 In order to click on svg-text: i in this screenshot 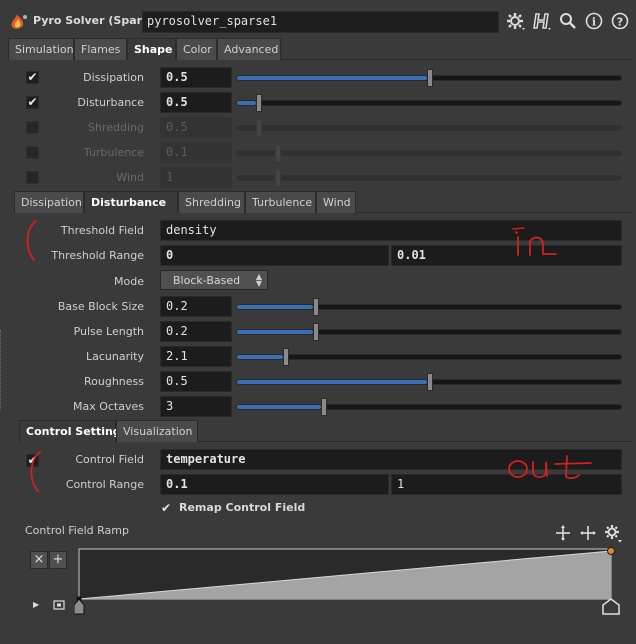, I will do `click(594, 22)`.